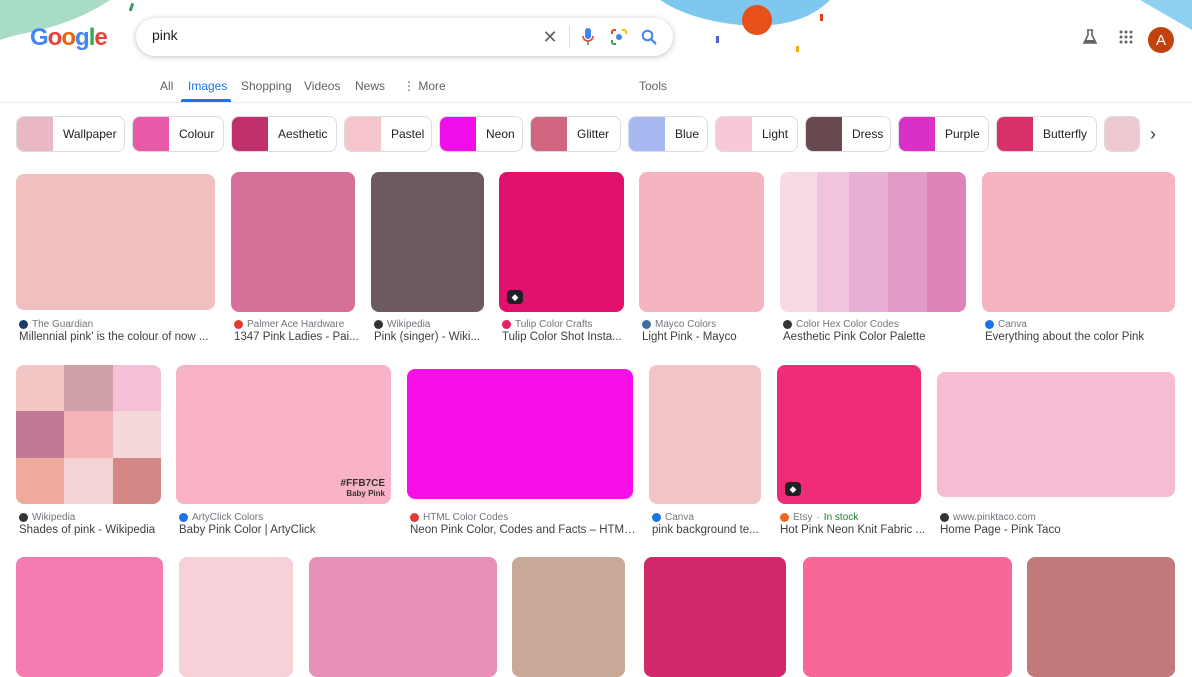  Describe the element at coordinates (247, 530) in the screenshot. I see `result-title: Baby Pink Color | ArtyClick` at that location.